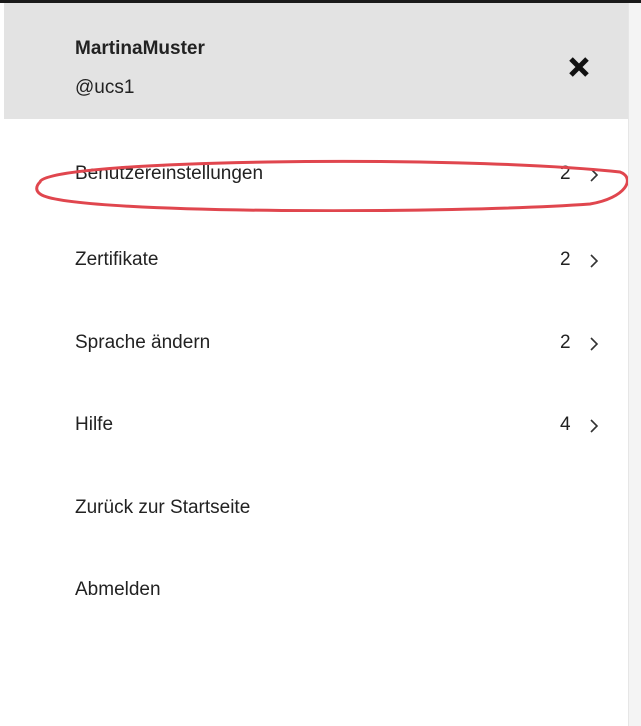 The height and width of the screenshot is (726, 641). Describe the element at coordinates (169, 173) in the screenshot. I see `menu-item-label: Benutzereinstellungen` at that location.